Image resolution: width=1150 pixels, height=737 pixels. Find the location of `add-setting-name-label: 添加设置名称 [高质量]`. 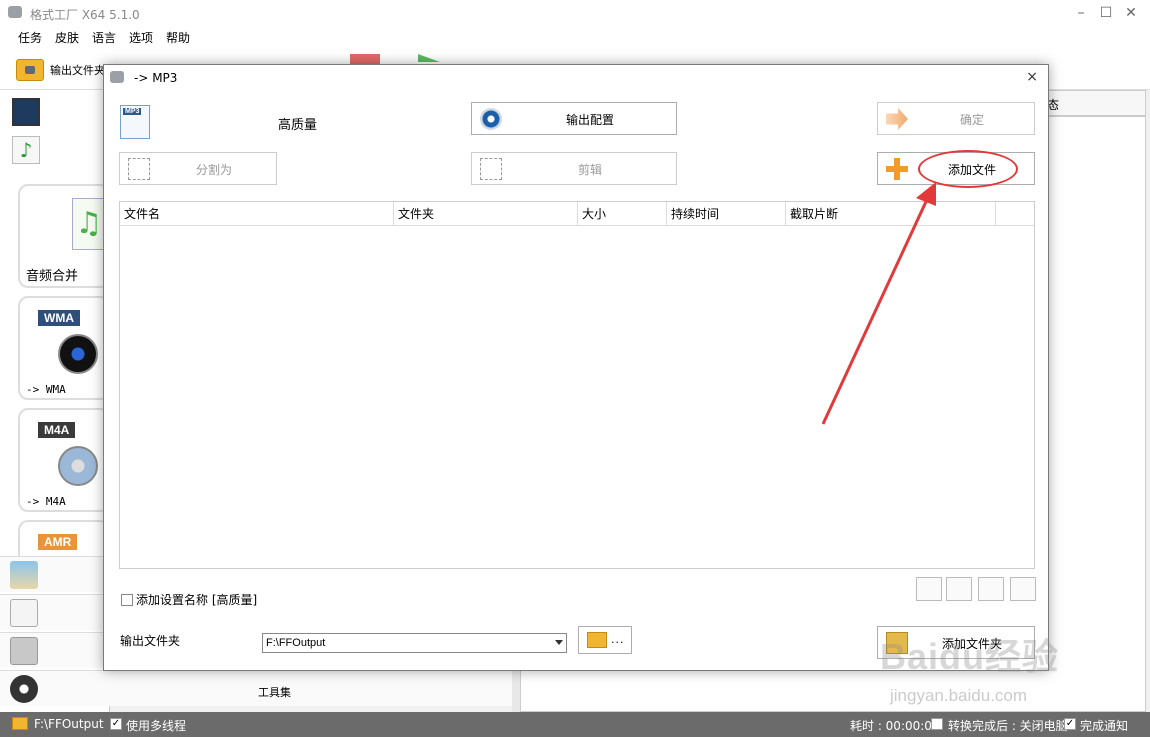

add-setting-name-label: 添加设置名称 [高质量] is located at coordinates (197, 600).